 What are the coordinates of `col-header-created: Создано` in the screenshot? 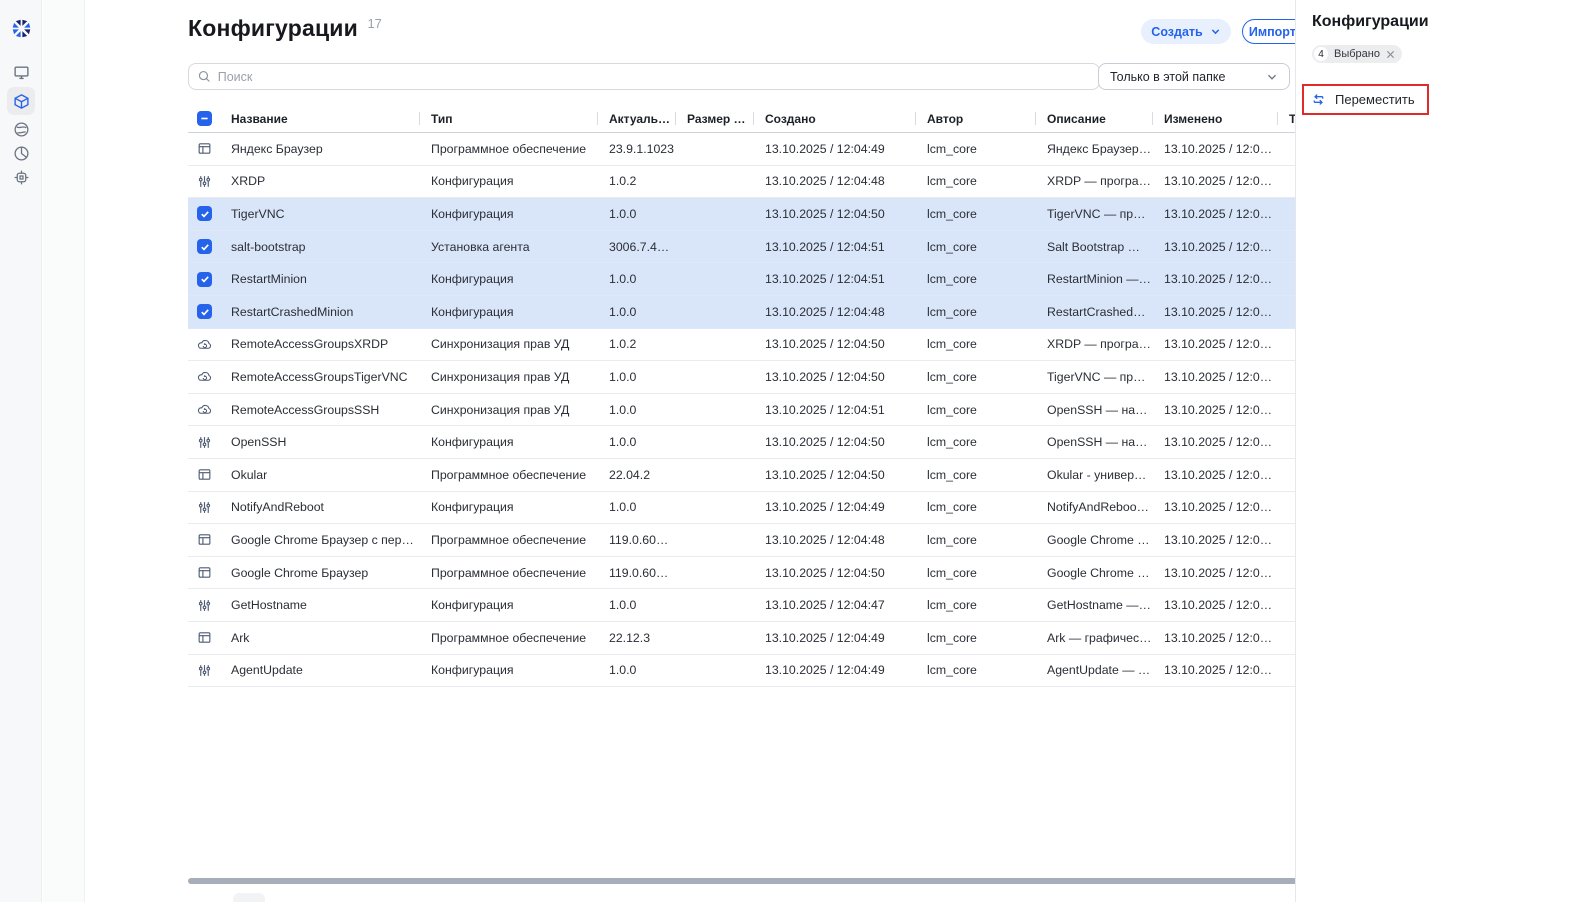 It's located at (834, 118).